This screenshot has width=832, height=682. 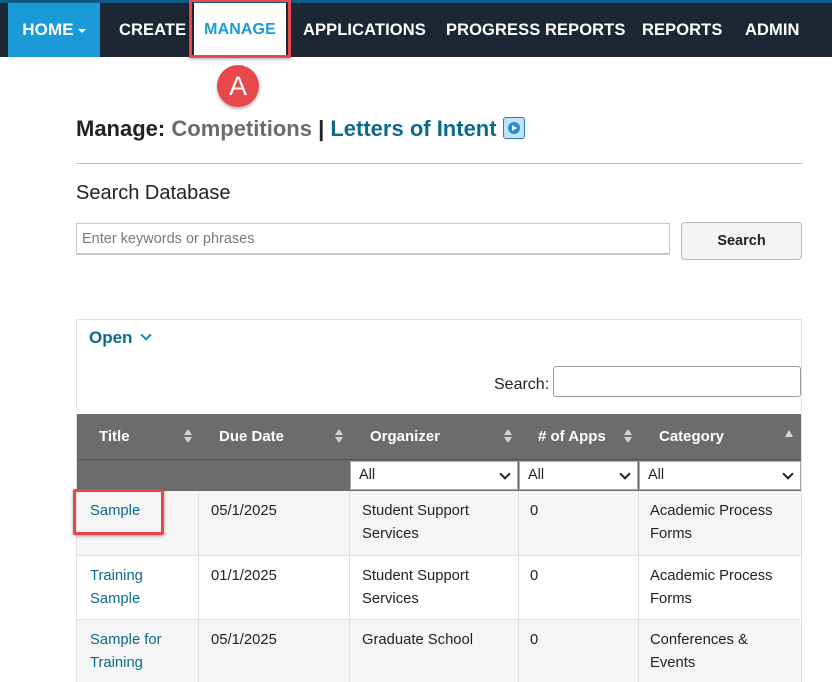 I want to click on nav-home-label: HOME, so click(x=48, y=29).